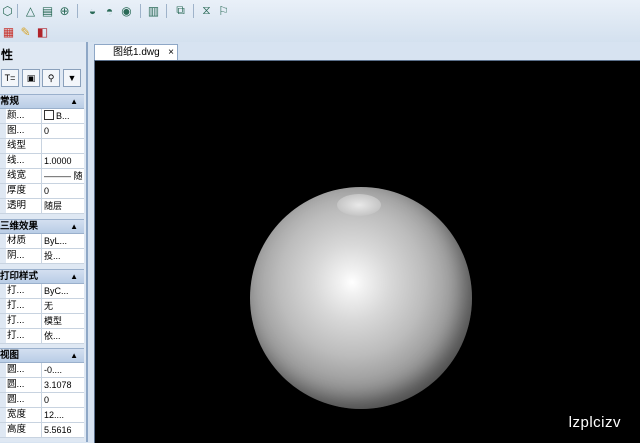 The width and height of the screenshot is (640, 443). Describe the element at coordinates (64, 306) in the screenshot. I see `property-value: 无` at that location.